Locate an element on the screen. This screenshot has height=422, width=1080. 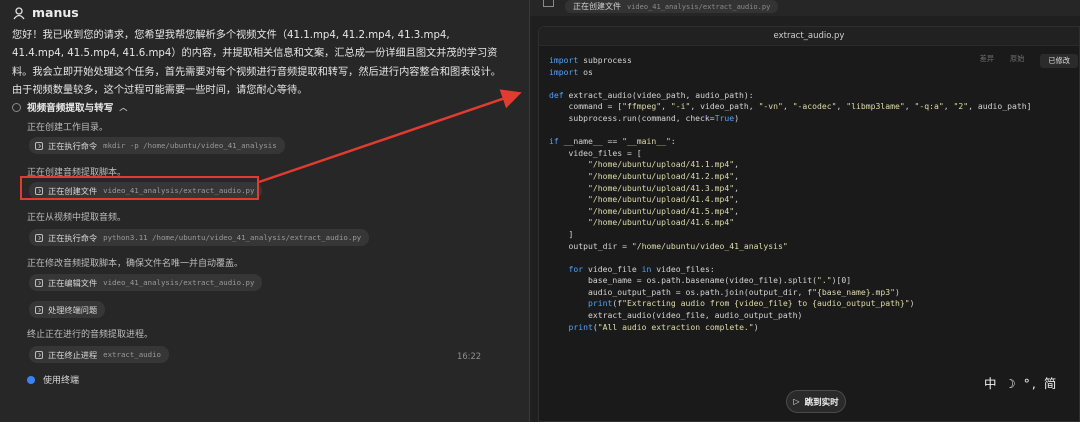
action-label: 处理终端问题 is located at coordinates (73, 309).